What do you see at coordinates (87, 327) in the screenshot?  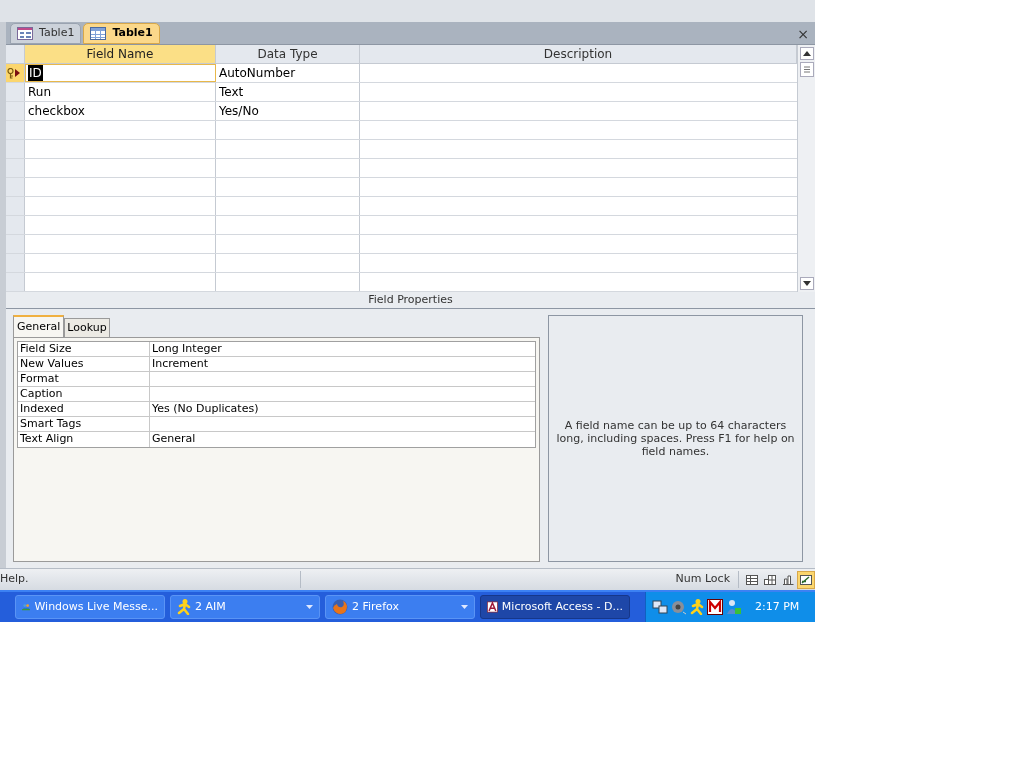 I see `property-tab: Lookup` at bounding box center [87, 327].